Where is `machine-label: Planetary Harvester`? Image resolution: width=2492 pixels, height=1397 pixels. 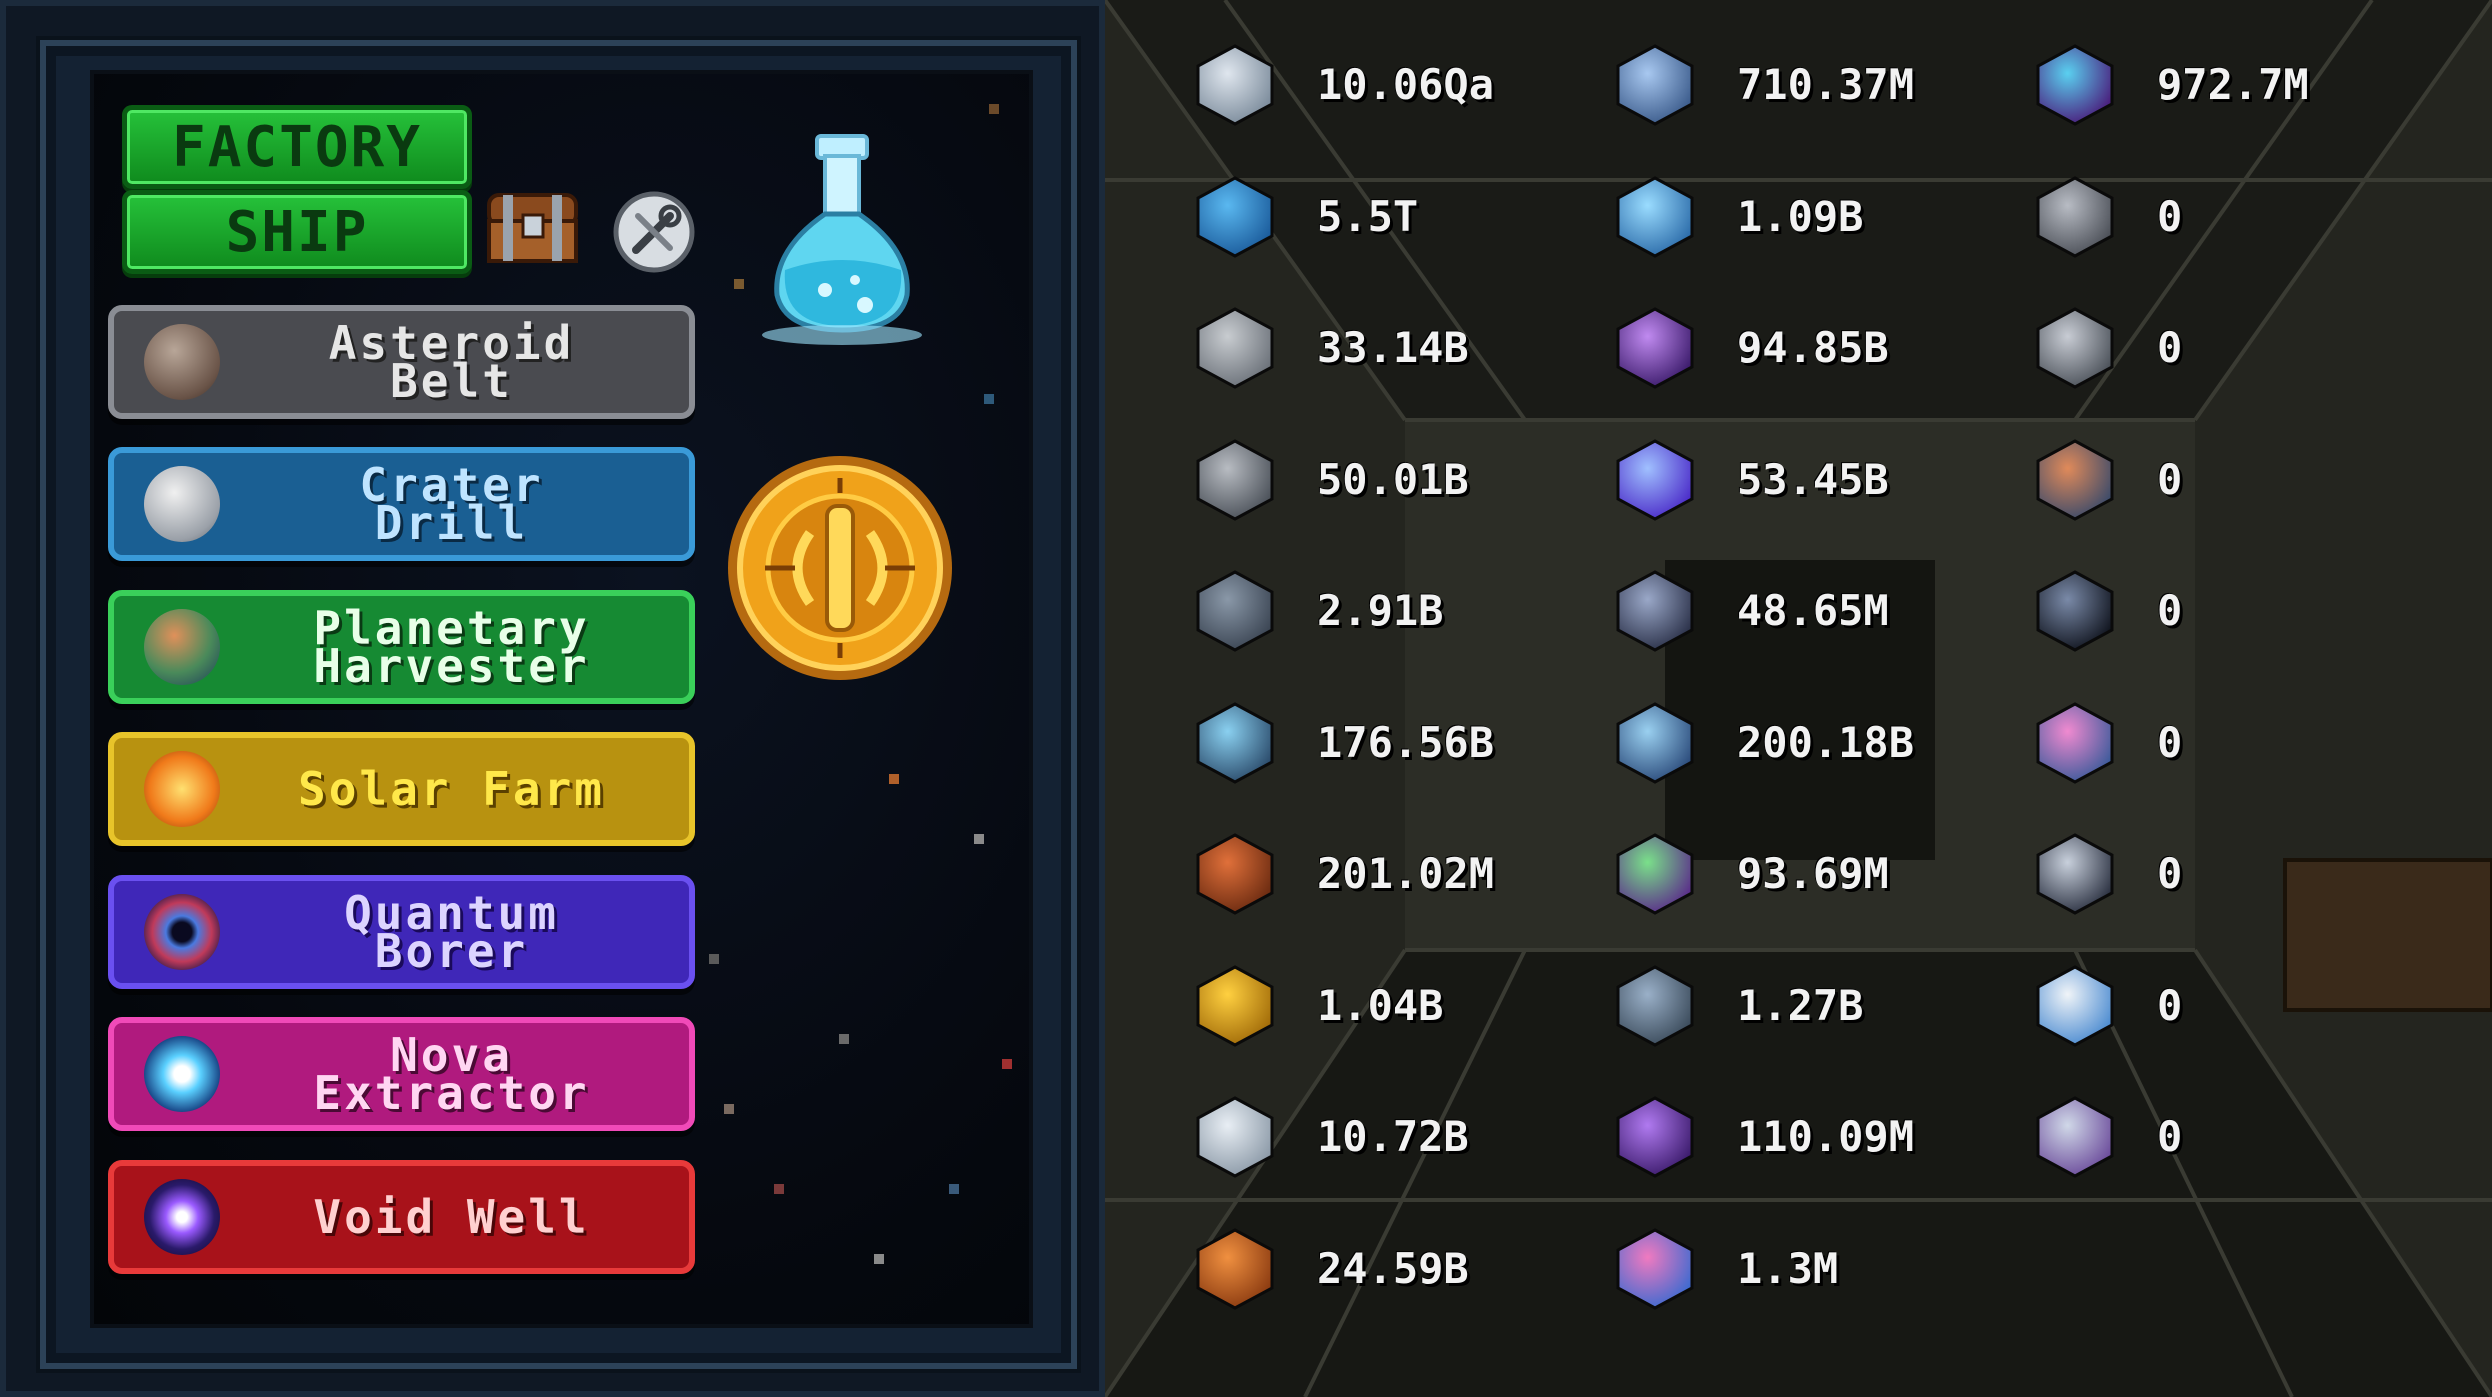 machine-label: Planetary Harvester is located at coordinates (451, 647).